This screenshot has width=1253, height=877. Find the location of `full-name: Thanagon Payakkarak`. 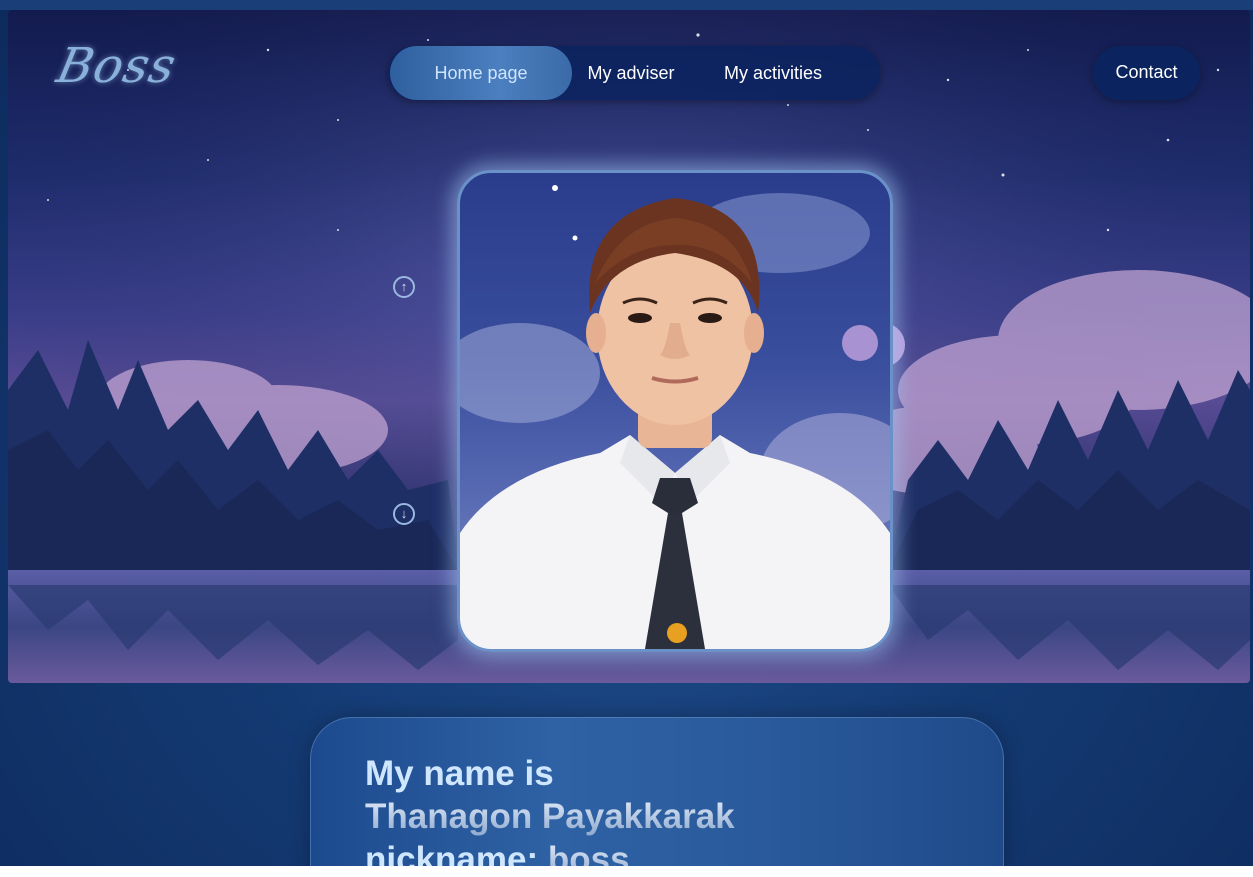

full-name: Thanagon Payakkarak is located at coordinates (550, 816).